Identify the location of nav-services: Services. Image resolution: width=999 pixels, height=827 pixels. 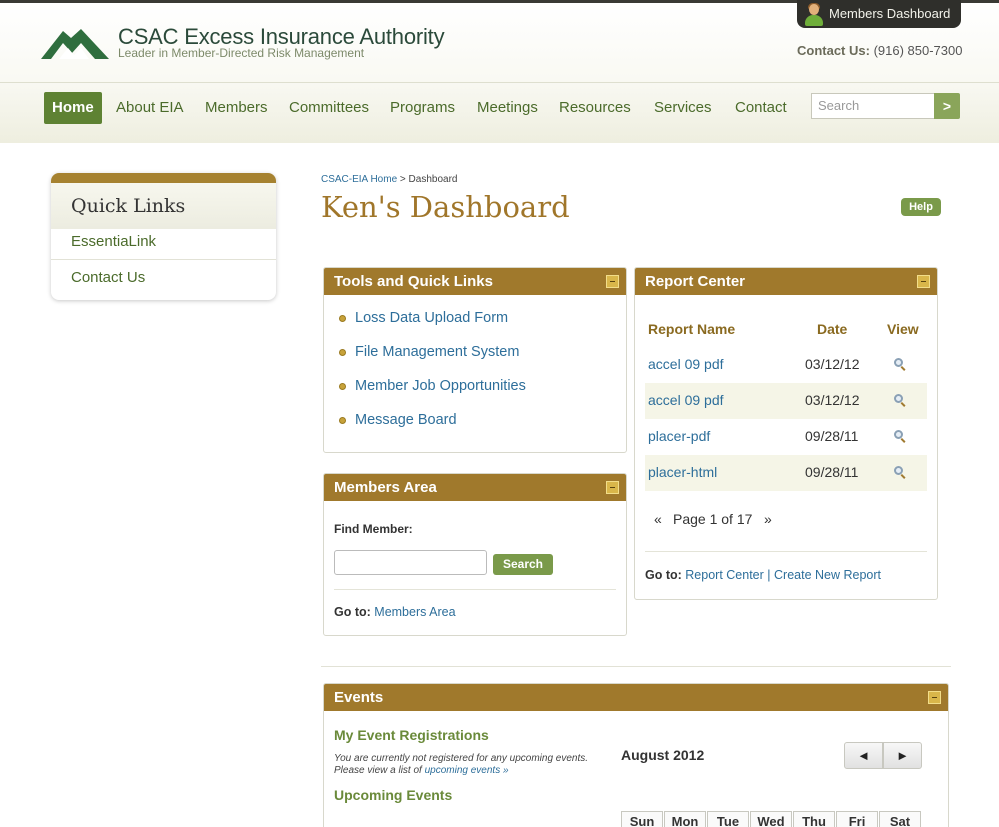
(683, 108).